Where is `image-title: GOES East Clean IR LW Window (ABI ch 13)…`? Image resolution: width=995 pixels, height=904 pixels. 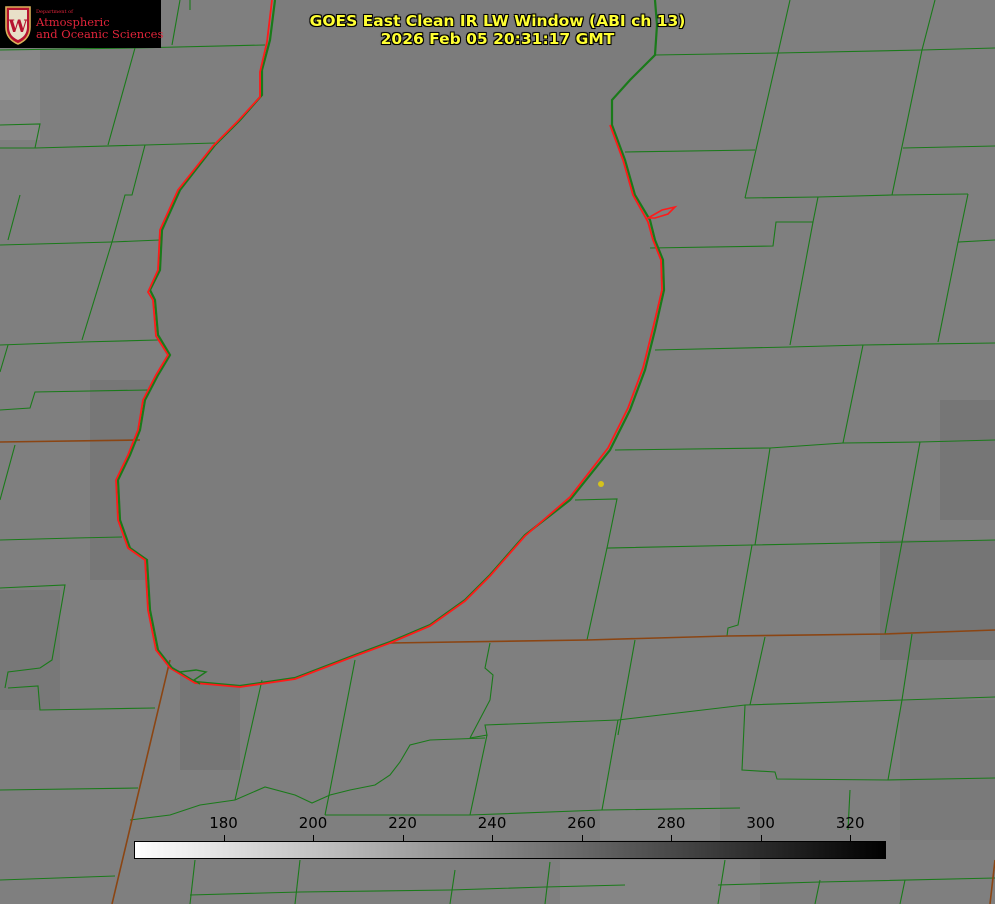
image-title: GOES East Clean IR LW Window (ABI ch 13)… is located at coordinates (497, 30).